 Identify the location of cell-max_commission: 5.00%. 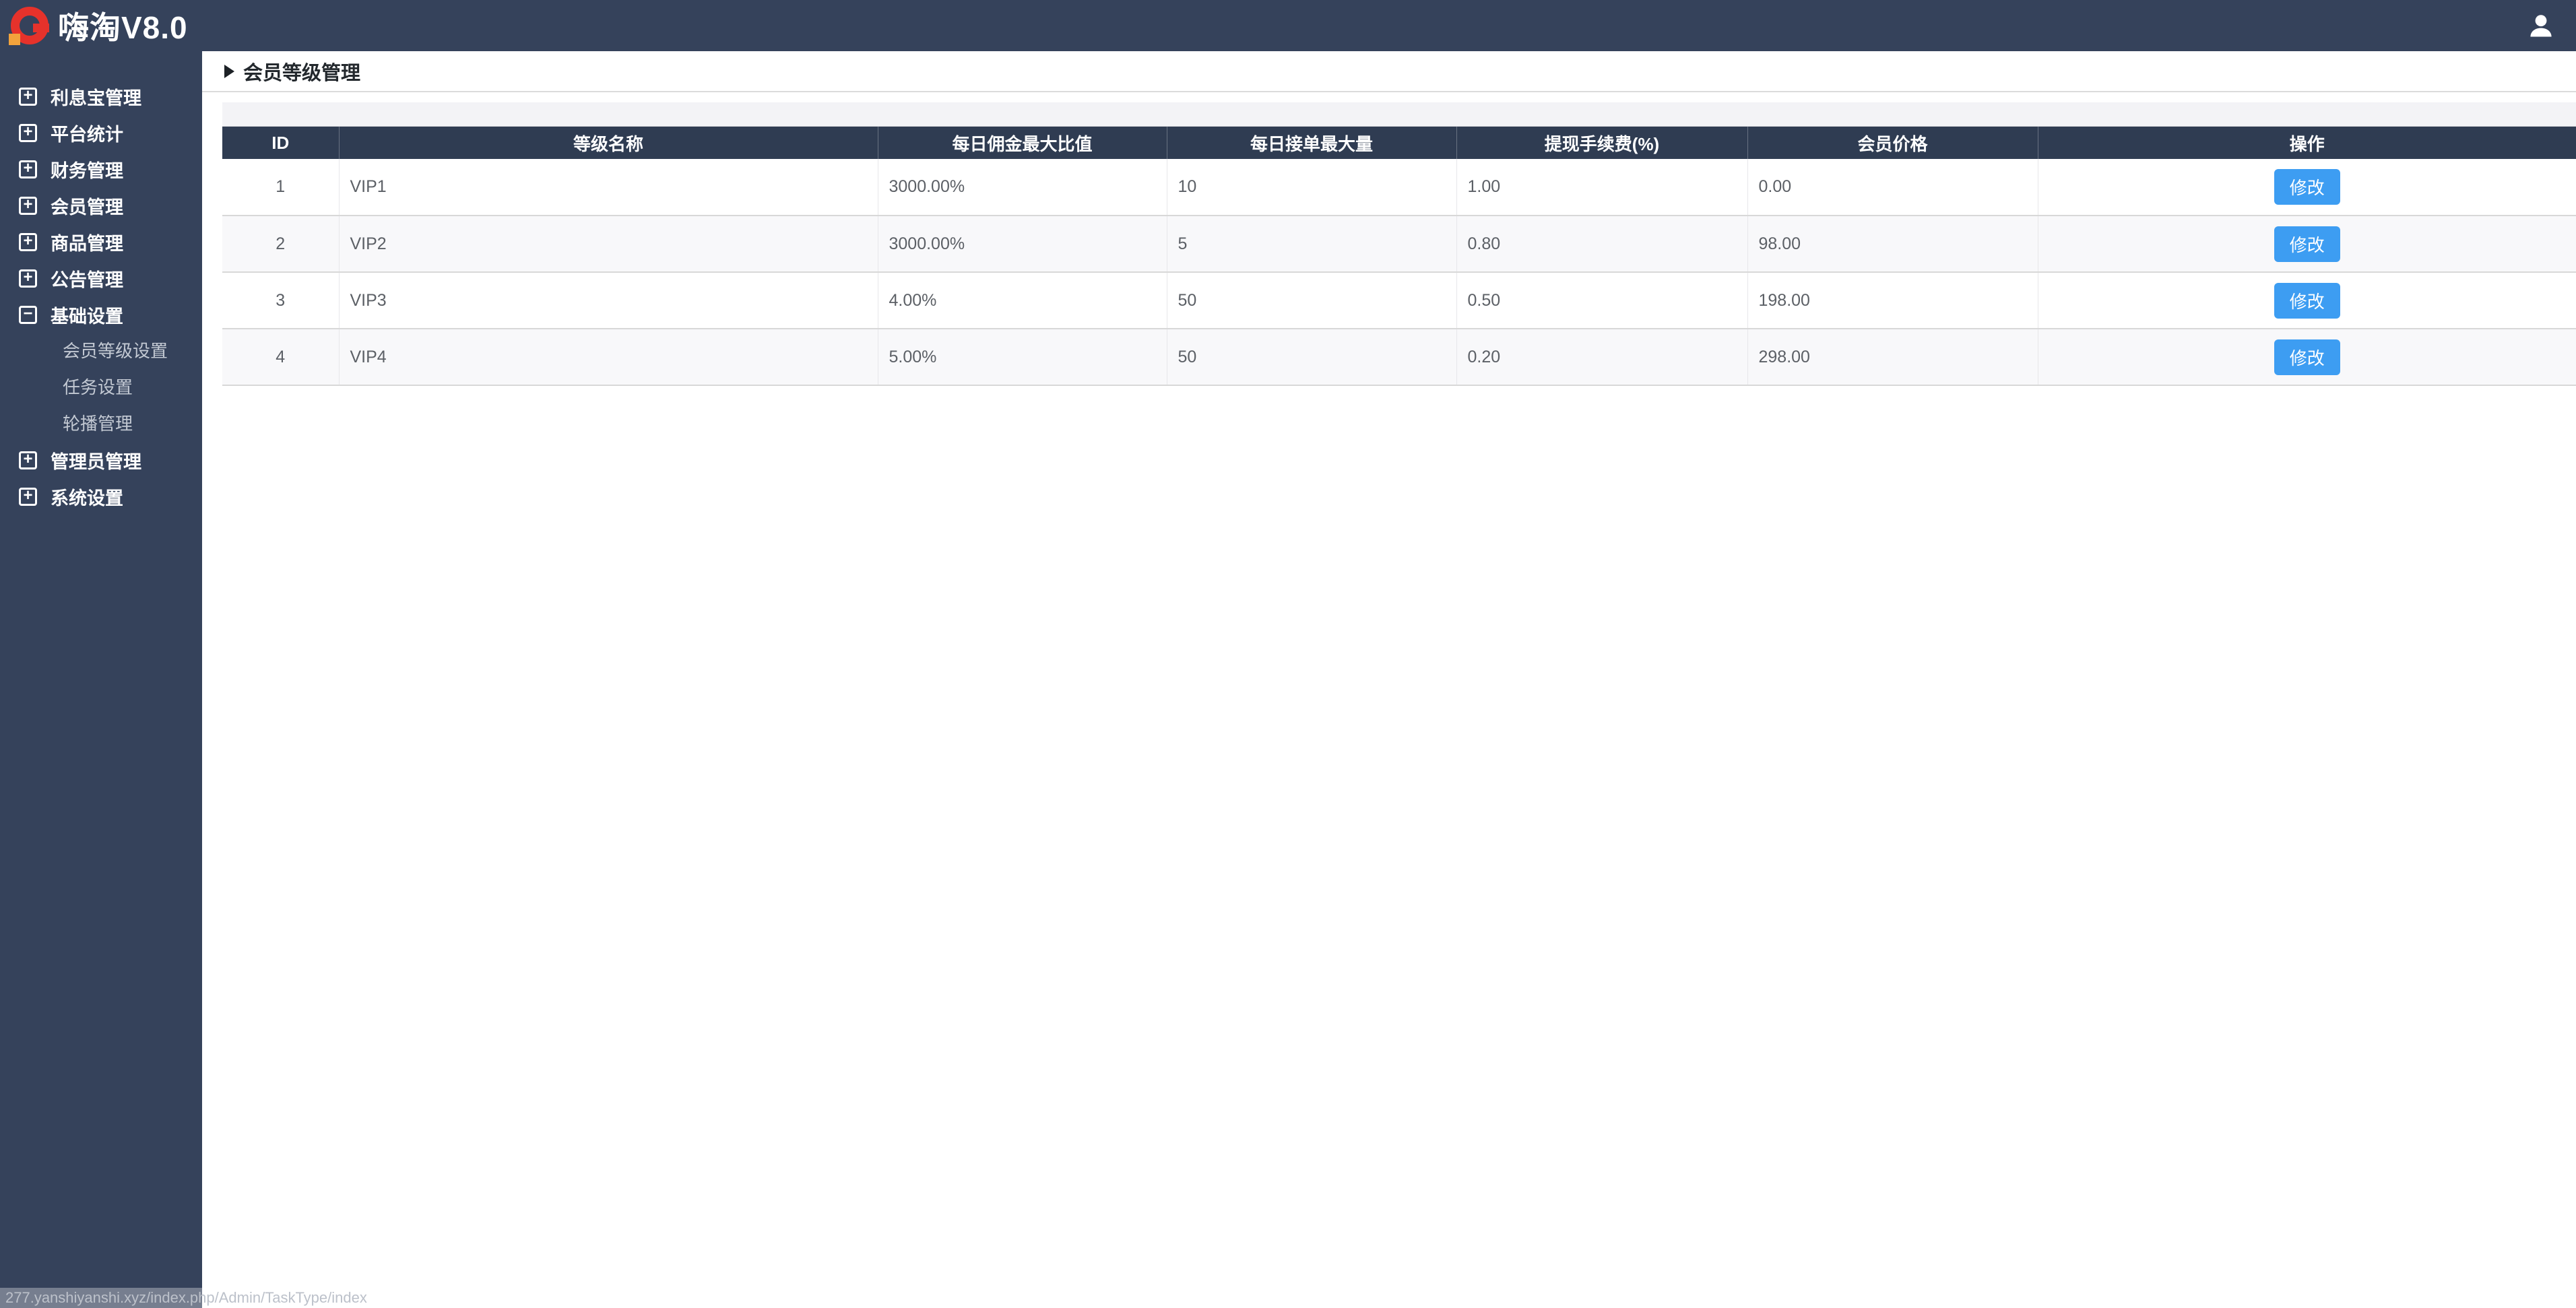
(1023, 357).